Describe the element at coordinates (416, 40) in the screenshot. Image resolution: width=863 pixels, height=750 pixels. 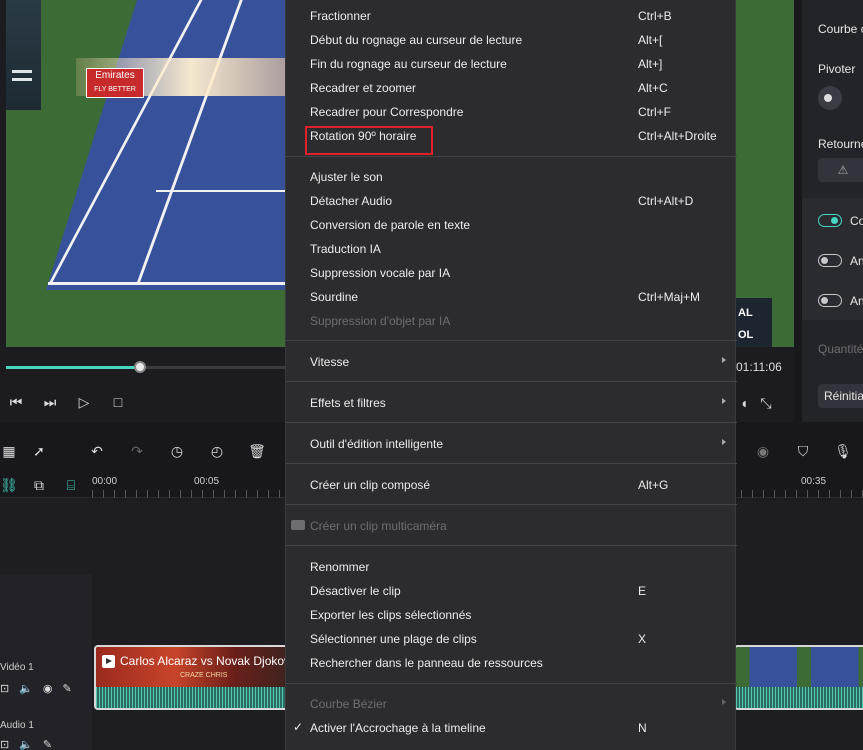
I see `menu-item-label: Début du rognage au curseur de lecture` at that location.